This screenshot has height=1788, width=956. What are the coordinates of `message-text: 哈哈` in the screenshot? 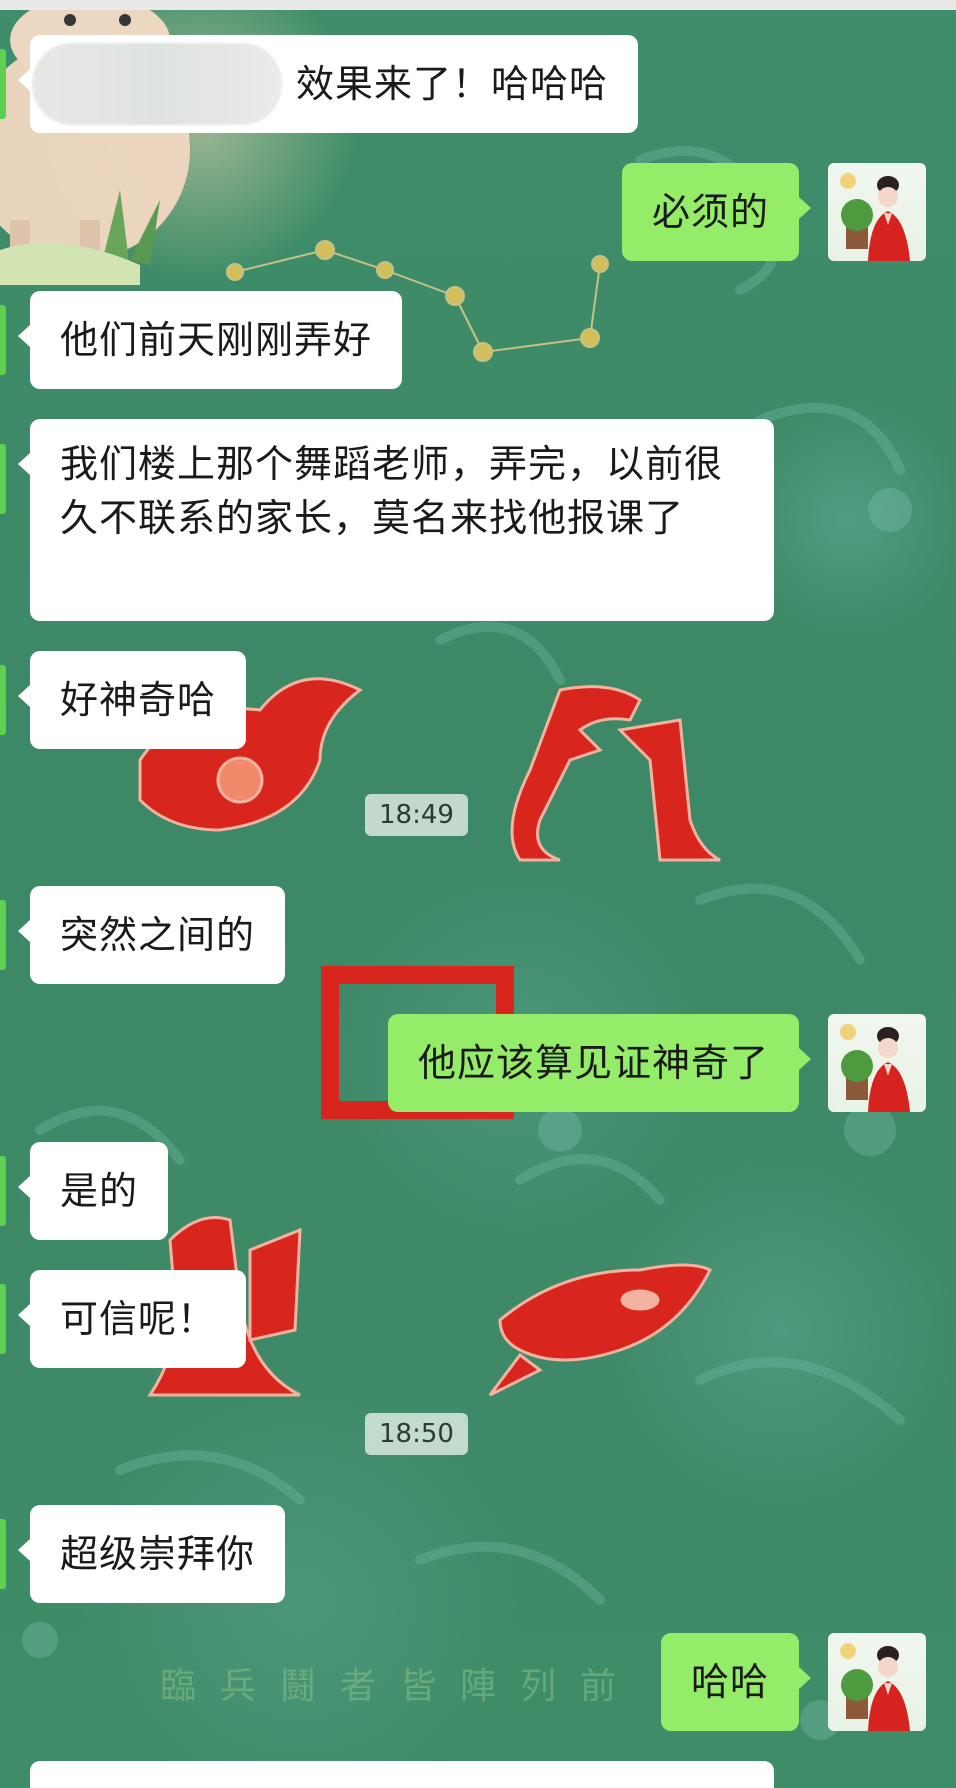 It's located at (729, 1682).